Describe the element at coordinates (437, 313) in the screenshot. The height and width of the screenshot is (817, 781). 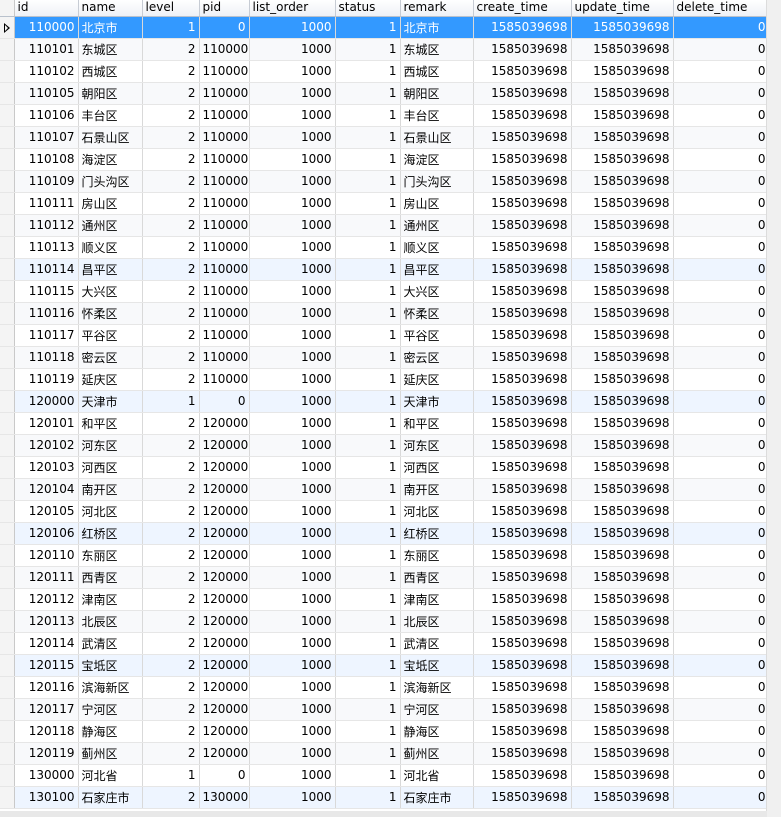
I see `cell-remark: 怀柔区` at that location.